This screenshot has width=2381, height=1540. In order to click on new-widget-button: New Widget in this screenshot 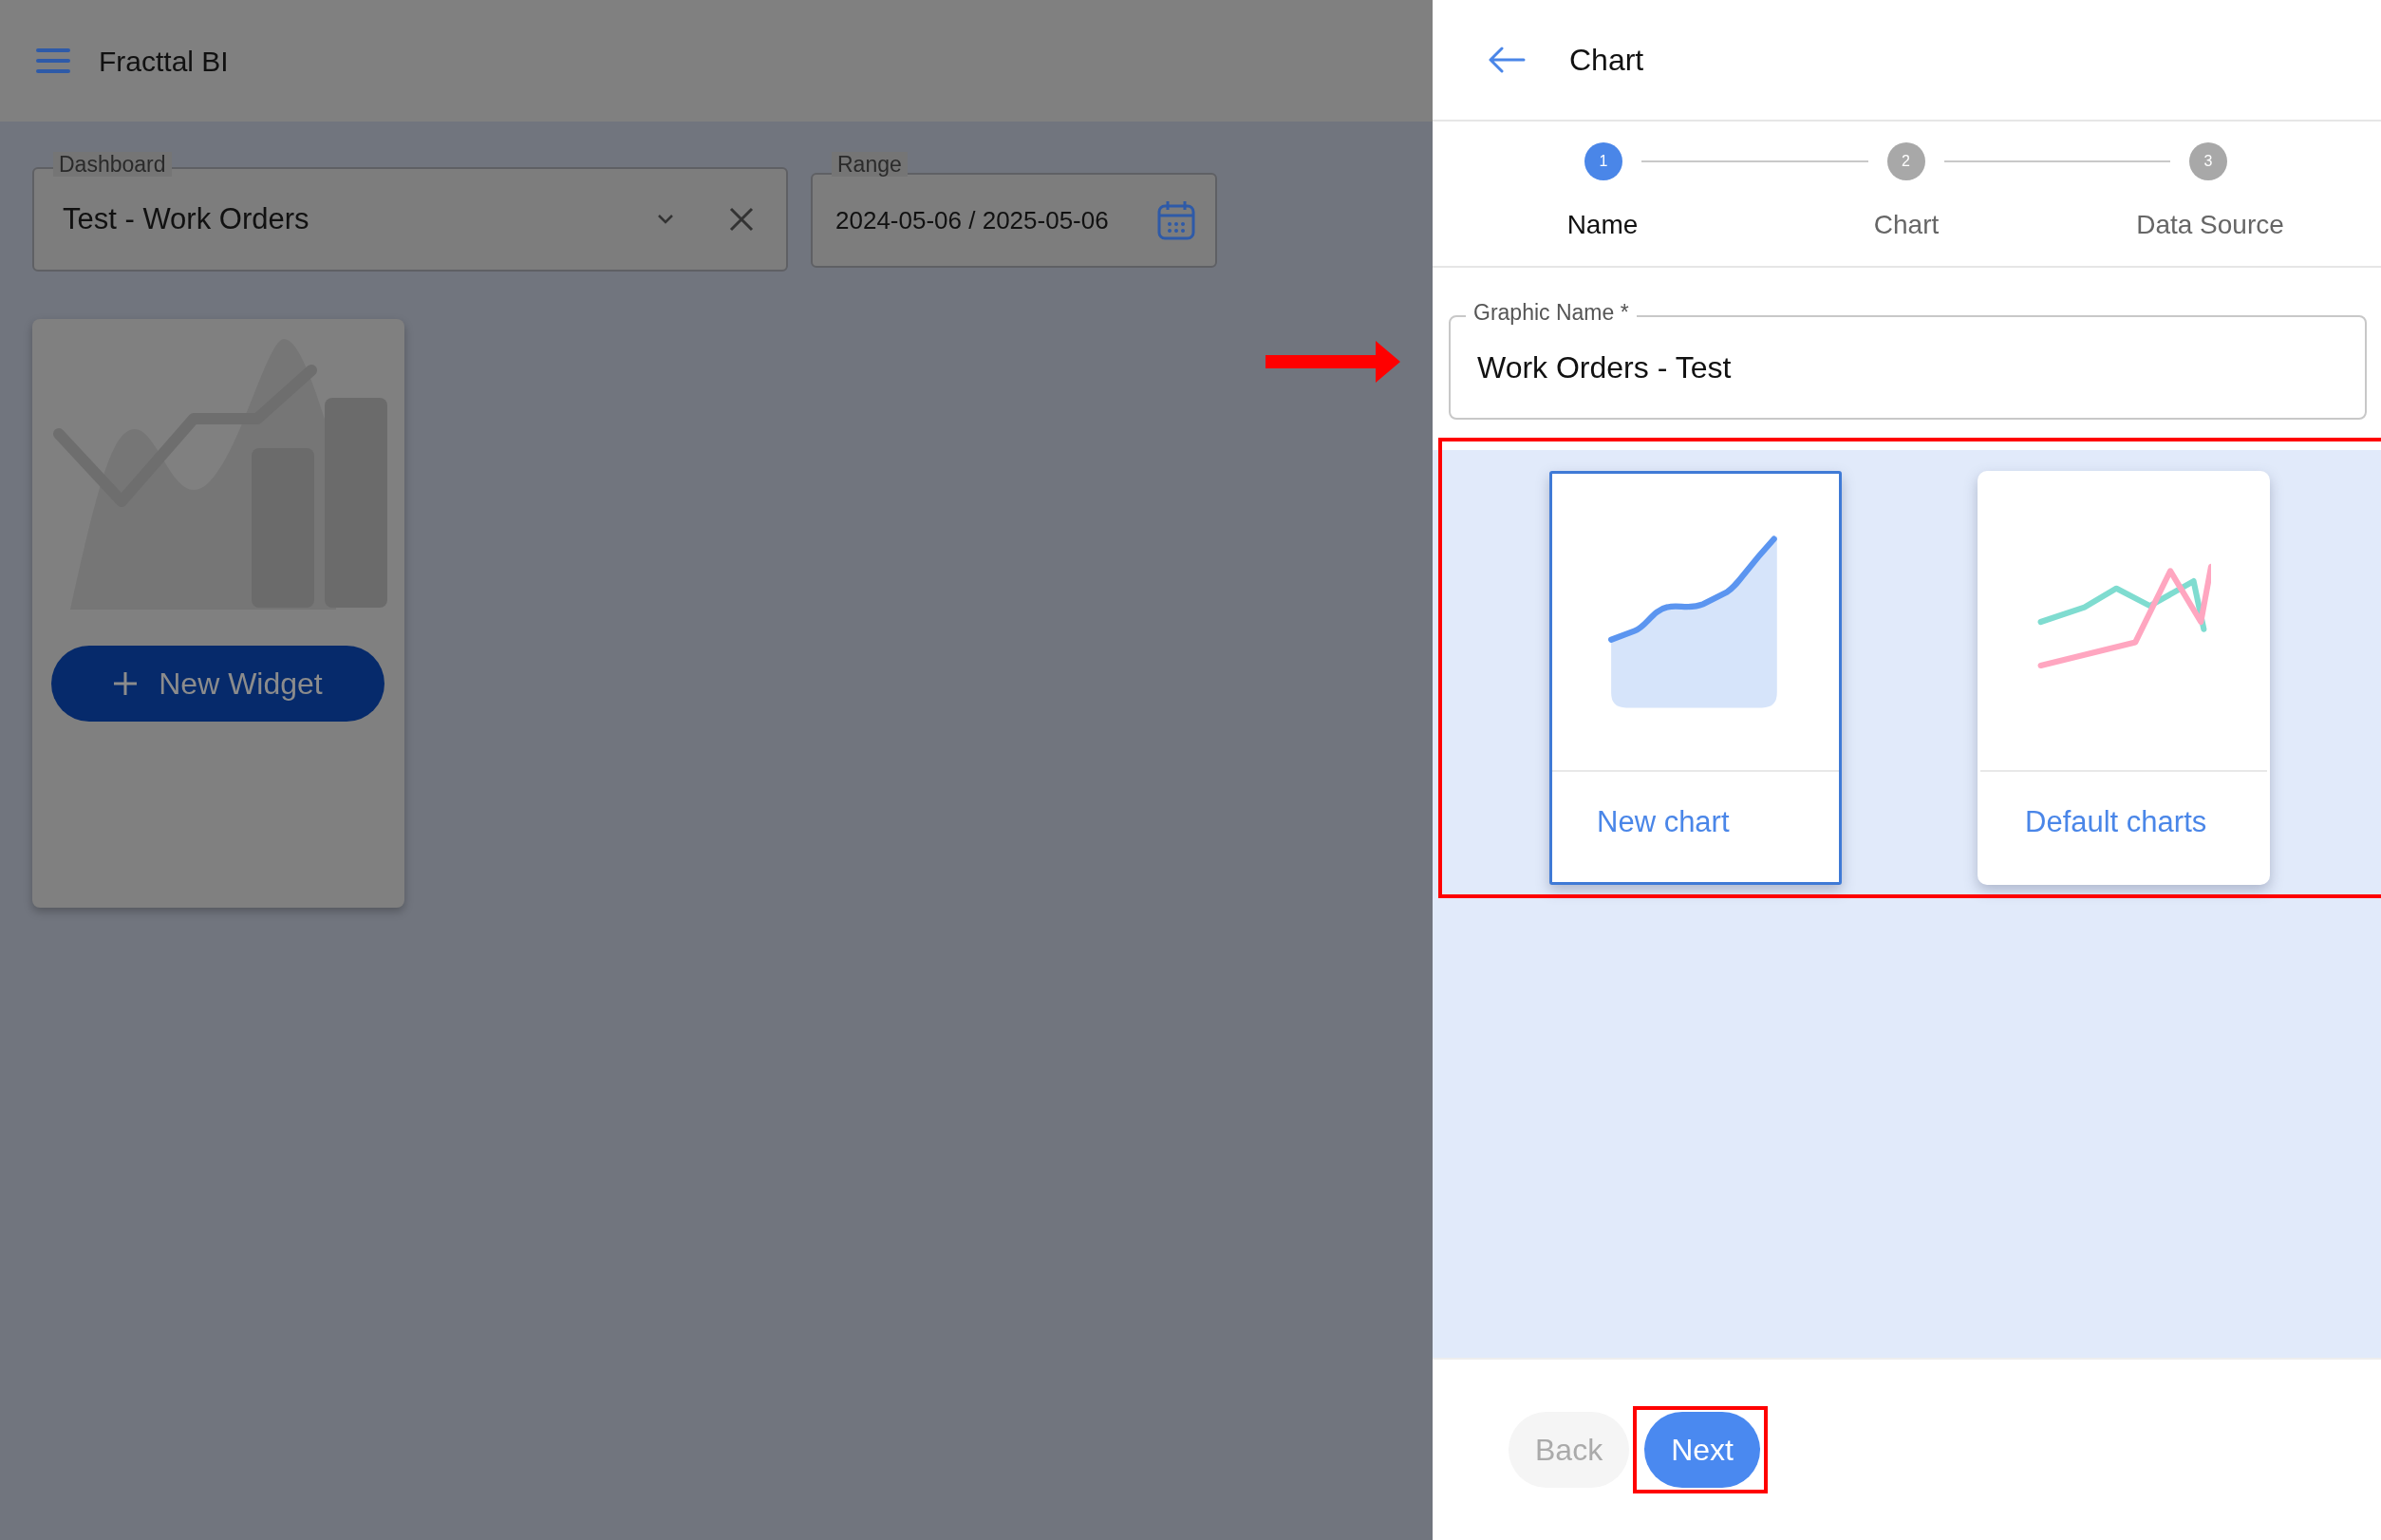, I will do `click(218, 684)`.